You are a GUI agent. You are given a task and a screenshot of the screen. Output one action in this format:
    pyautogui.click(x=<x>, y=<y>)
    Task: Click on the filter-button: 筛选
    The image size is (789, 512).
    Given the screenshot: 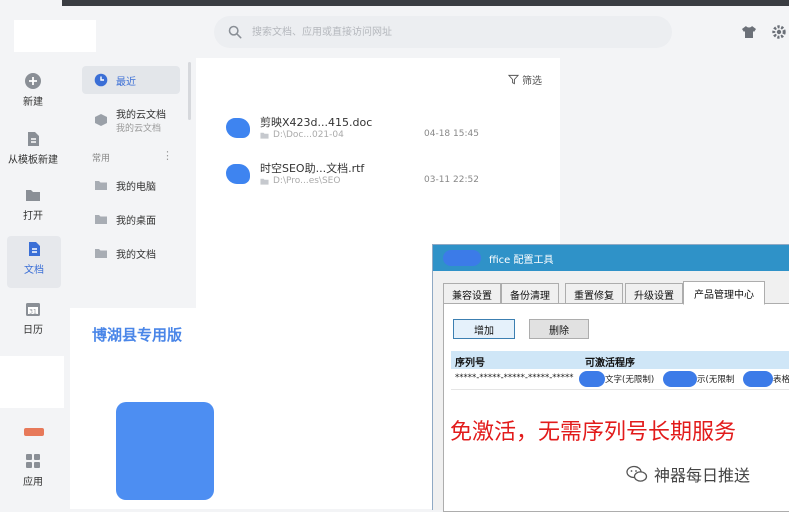 What is the action you would take?
    pyautogui.click(x=525, y=79)
    